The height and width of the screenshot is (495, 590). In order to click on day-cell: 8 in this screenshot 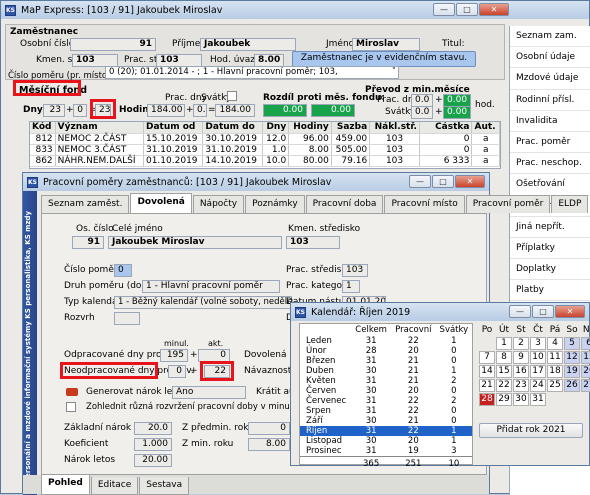, I will do `click(504, 357)`.